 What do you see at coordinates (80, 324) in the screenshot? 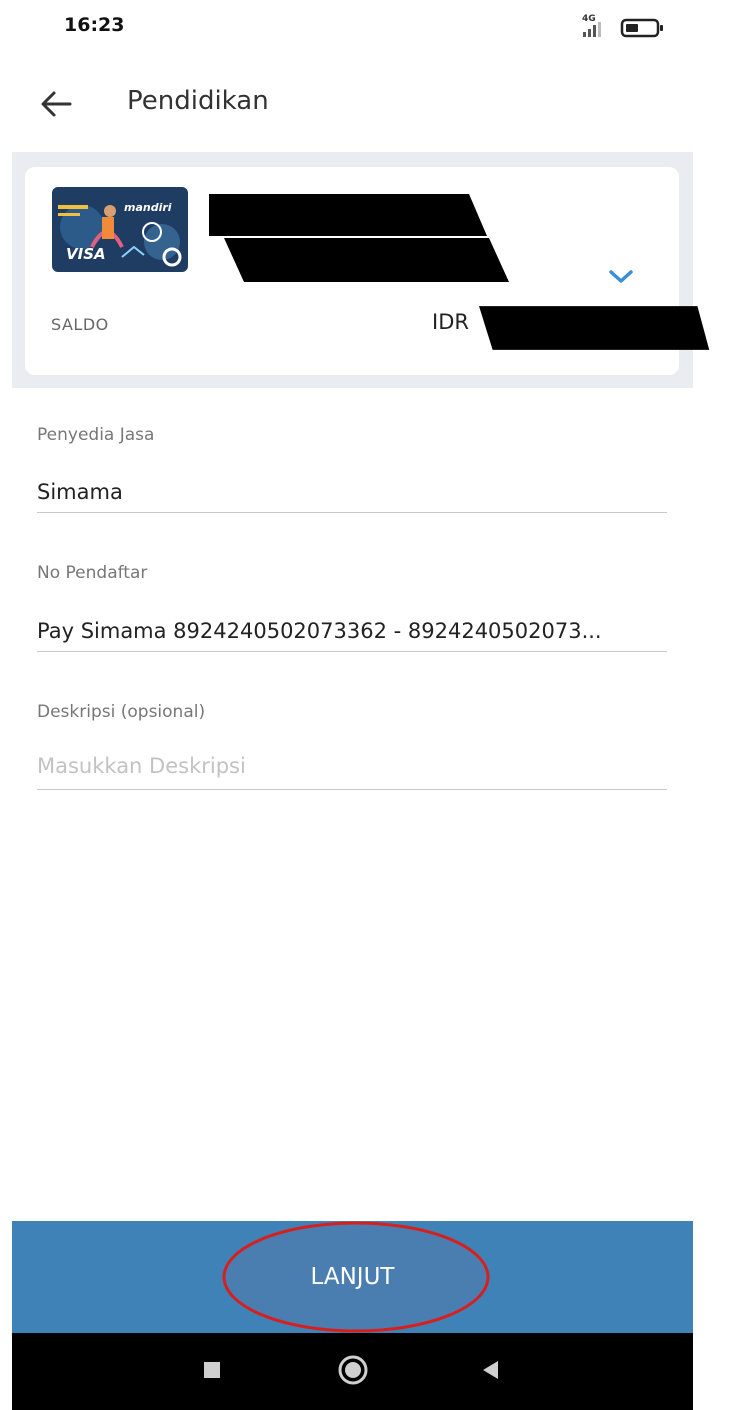
I see `balance-label: SALDO` at bounding box center [80, 324].